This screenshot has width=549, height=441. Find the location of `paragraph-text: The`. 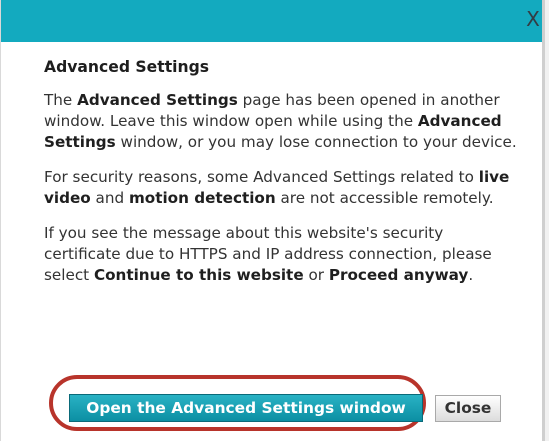

paragraph-text: The is located at coordinates (61, 100).